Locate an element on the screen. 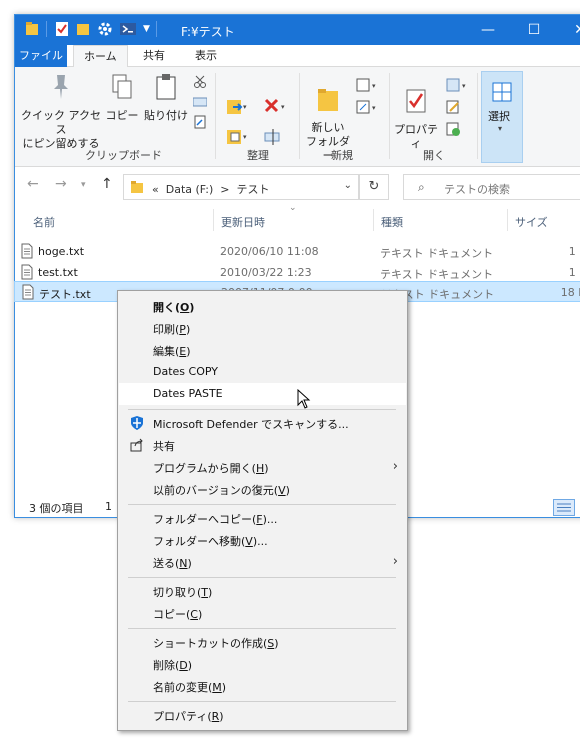  edit-icon is located at coordinates (453, 107).